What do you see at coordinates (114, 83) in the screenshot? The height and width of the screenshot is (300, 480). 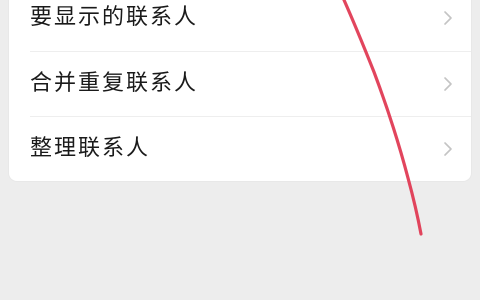 I see `list-item-label: 合并重复联系人` at bounding box center [114, 83].